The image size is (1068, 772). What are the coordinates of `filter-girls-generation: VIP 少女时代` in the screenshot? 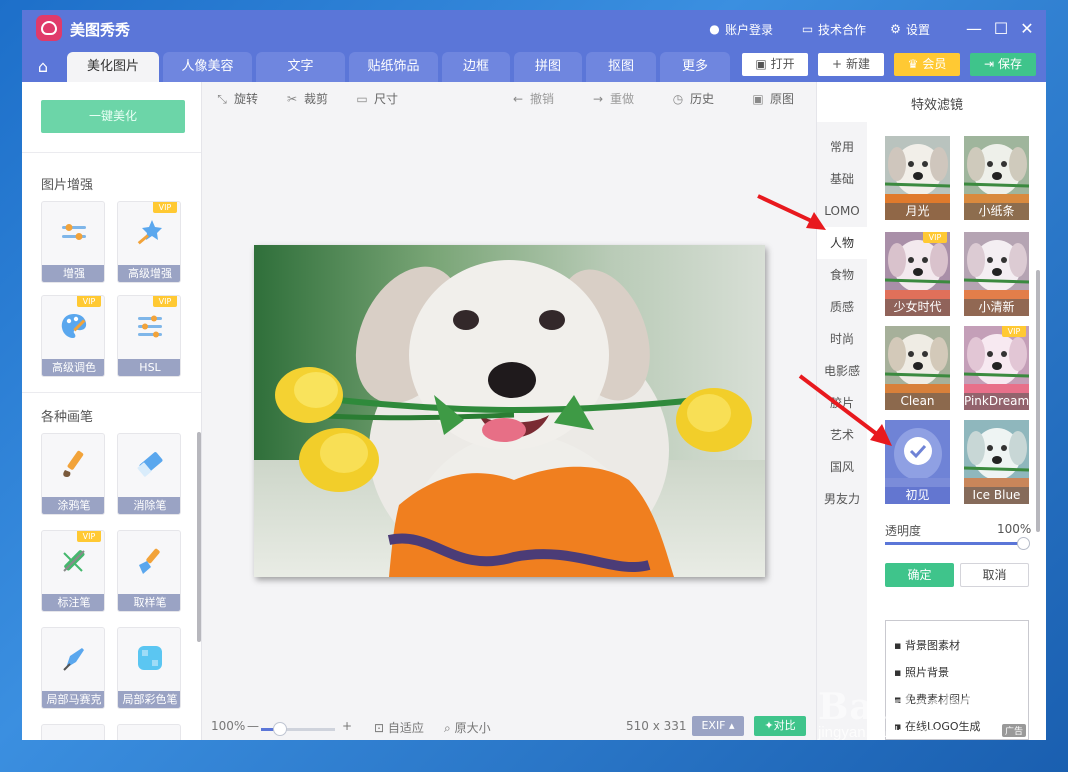 It's located at (917, 274).